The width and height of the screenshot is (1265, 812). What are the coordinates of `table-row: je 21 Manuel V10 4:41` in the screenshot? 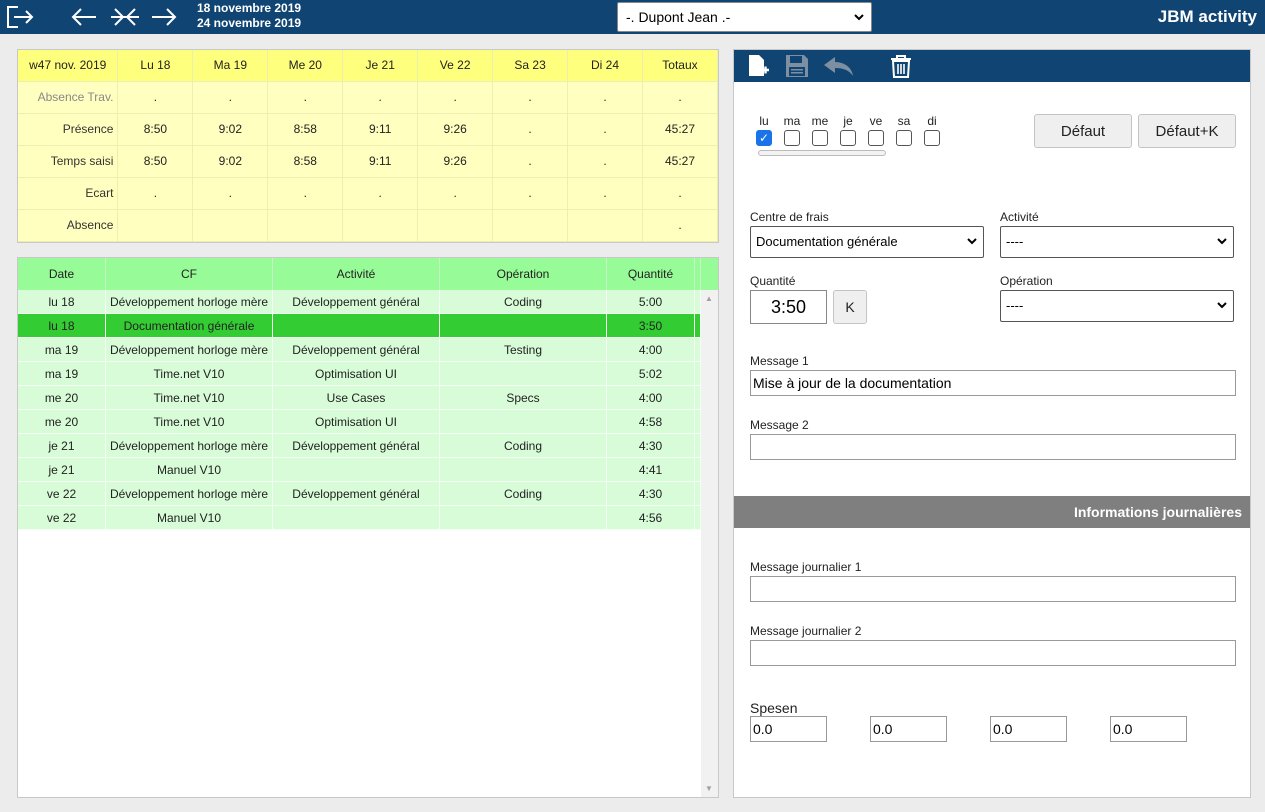 It's located at (359, 470).